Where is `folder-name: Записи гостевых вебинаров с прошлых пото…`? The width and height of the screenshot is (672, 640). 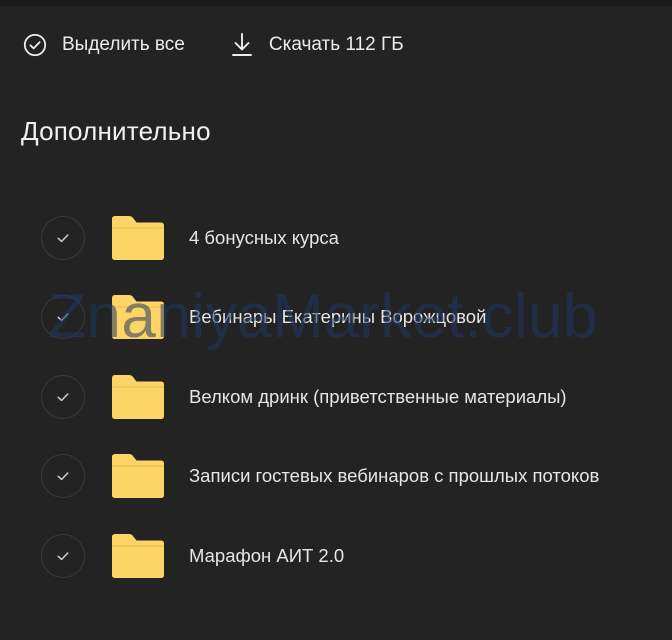 folder-name: Записи гостевых вебинаров с прошлых пото… is located at coordinates (394, 476).